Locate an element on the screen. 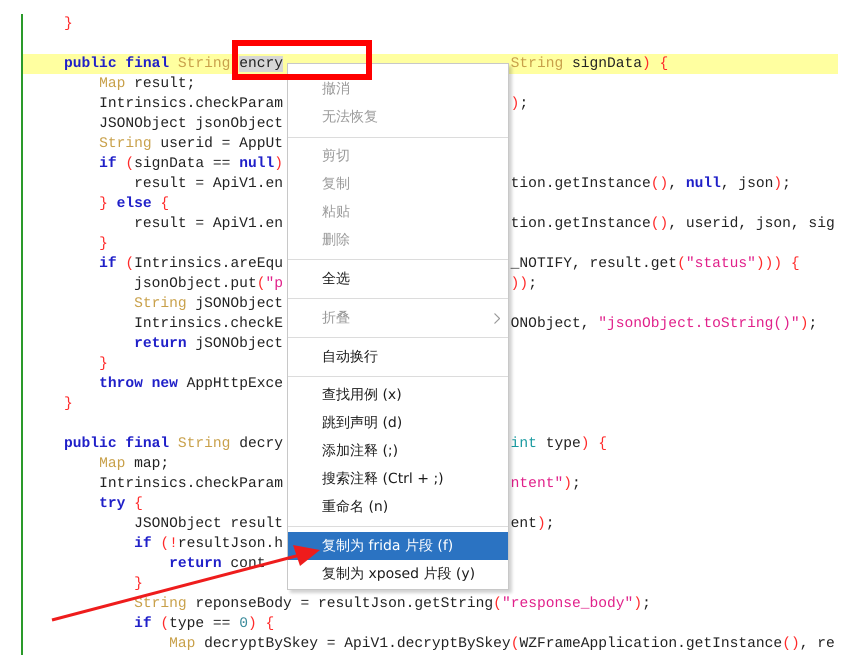  code-text: } else { is located at coordinates (134, 204).